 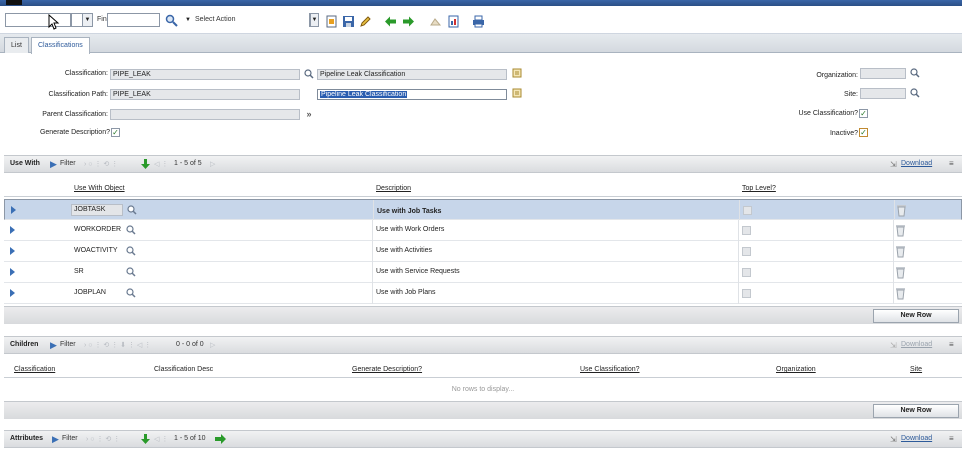 I want to click on query-dropdown: ▼, so click(x=82, y=20).